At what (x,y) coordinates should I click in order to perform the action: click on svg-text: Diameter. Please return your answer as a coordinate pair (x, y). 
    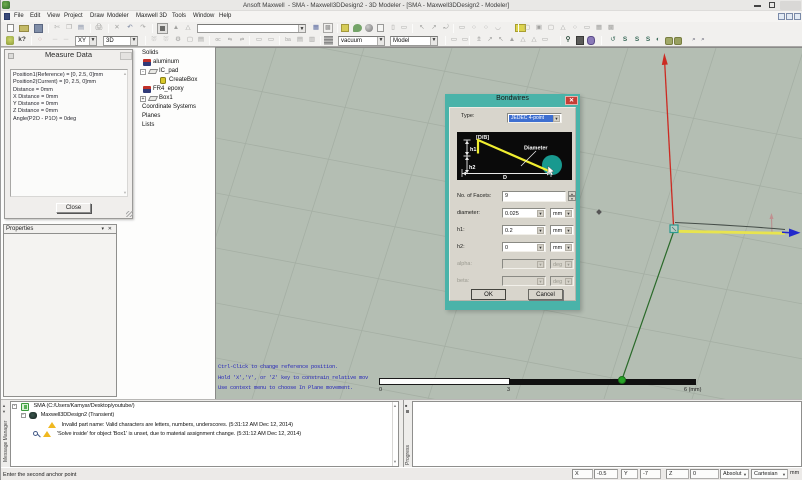
    Looking at the image, I should click on (536, 149).